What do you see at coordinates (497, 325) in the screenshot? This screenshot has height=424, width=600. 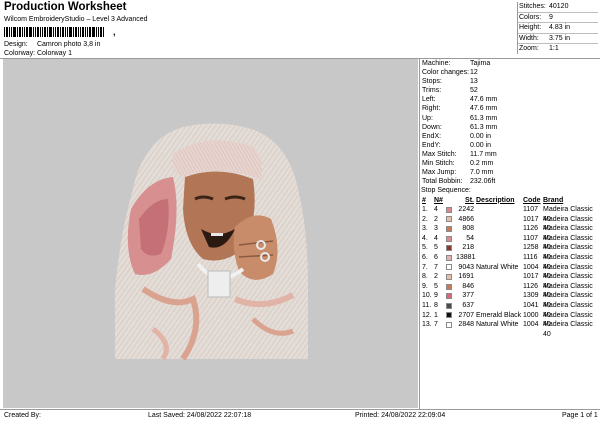 I see `row-description: Natural White` at bounding box center [497, 325].